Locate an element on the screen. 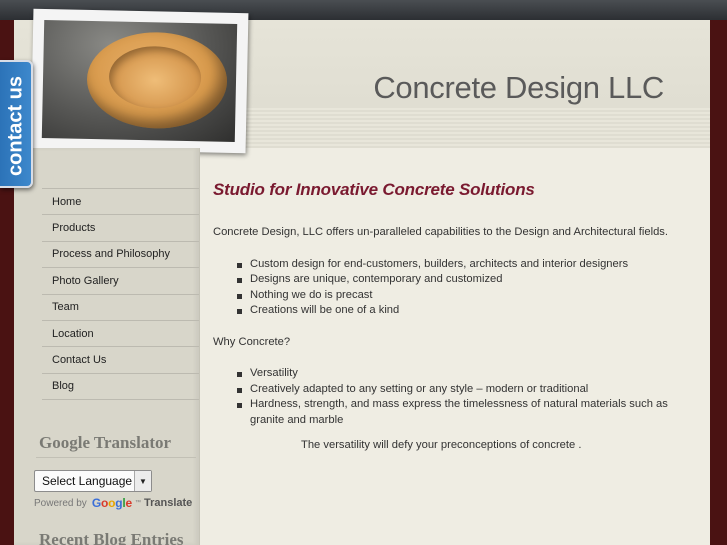 The width and height of the screenshot is (727, 545). google-logo: Google is located at coordinates (111, 503).